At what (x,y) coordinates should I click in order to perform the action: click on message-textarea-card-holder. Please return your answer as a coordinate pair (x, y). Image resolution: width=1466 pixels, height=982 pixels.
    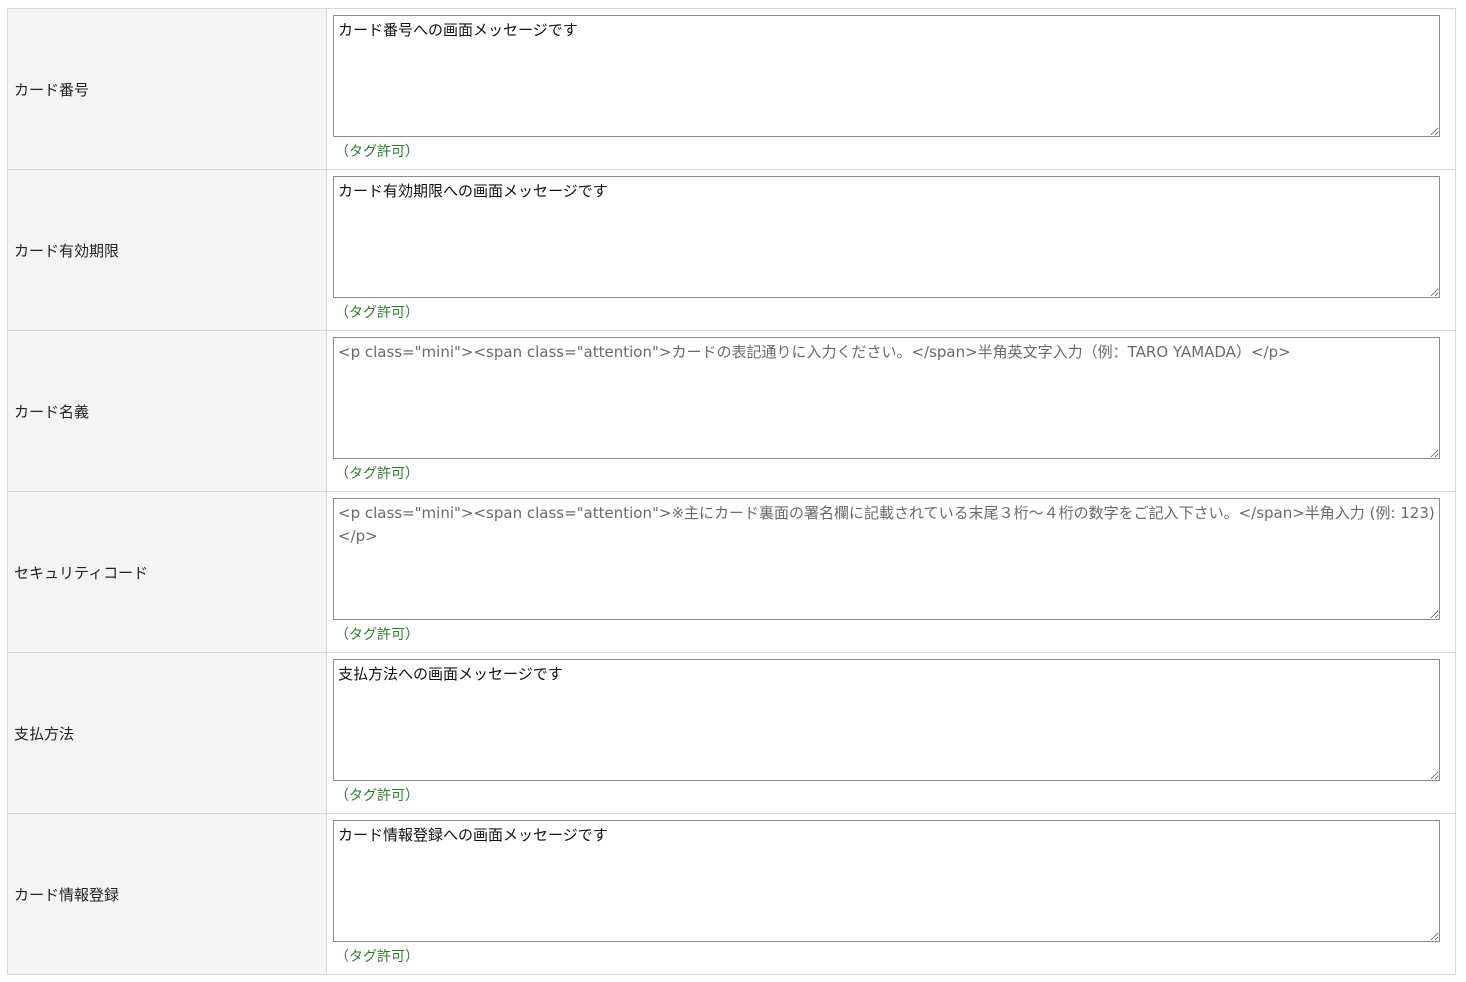
    Looking at the image, I should click on (886, 398).